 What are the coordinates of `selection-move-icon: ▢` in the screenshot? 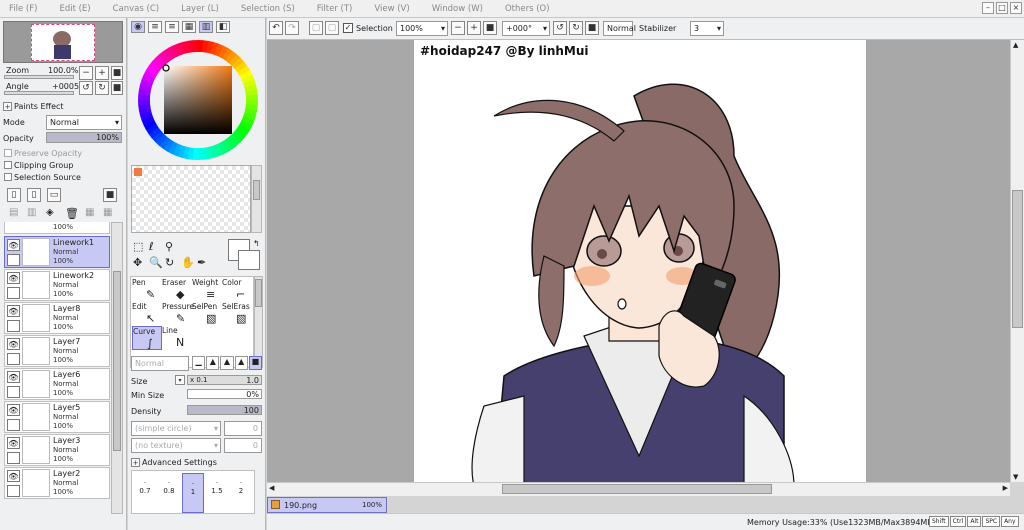 It's located at (316, 28).